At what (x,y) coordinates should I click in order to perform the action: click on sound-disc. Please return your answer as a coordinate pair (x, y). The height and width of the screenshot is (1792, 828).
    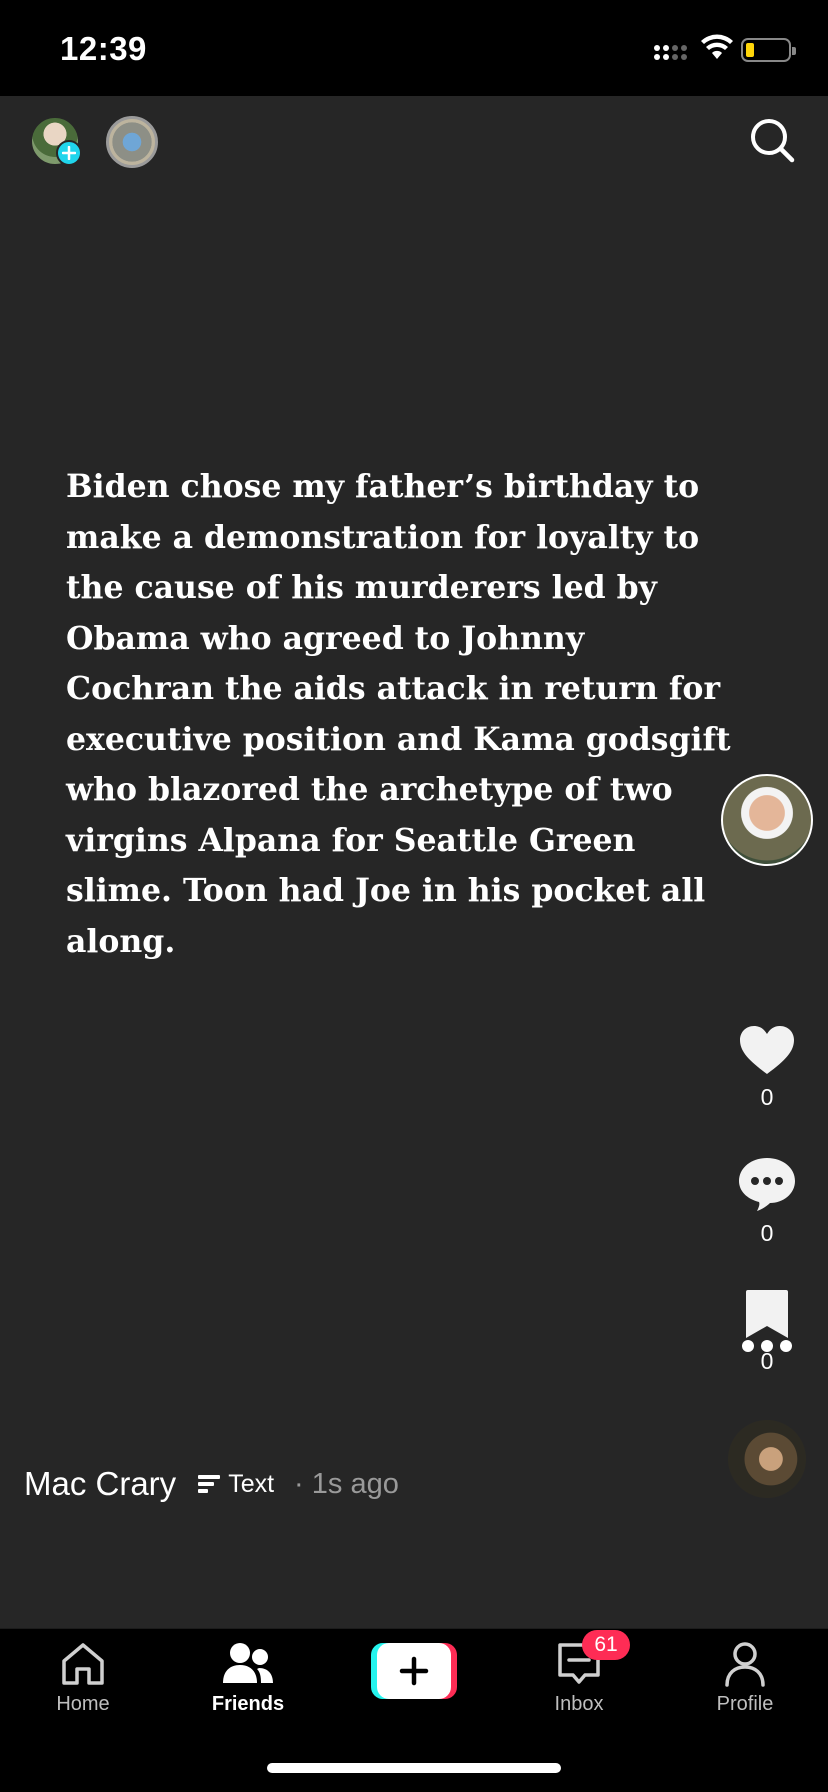
    Looking at the image, I should click on (767, 1459).